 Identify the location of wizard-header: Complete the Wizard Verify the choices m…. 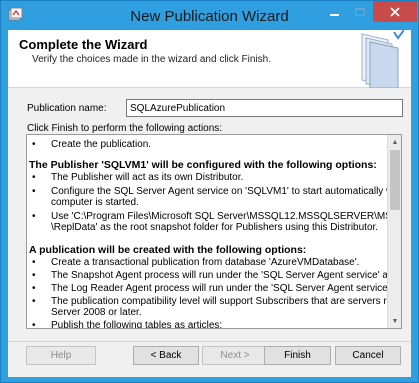
(209, 59).